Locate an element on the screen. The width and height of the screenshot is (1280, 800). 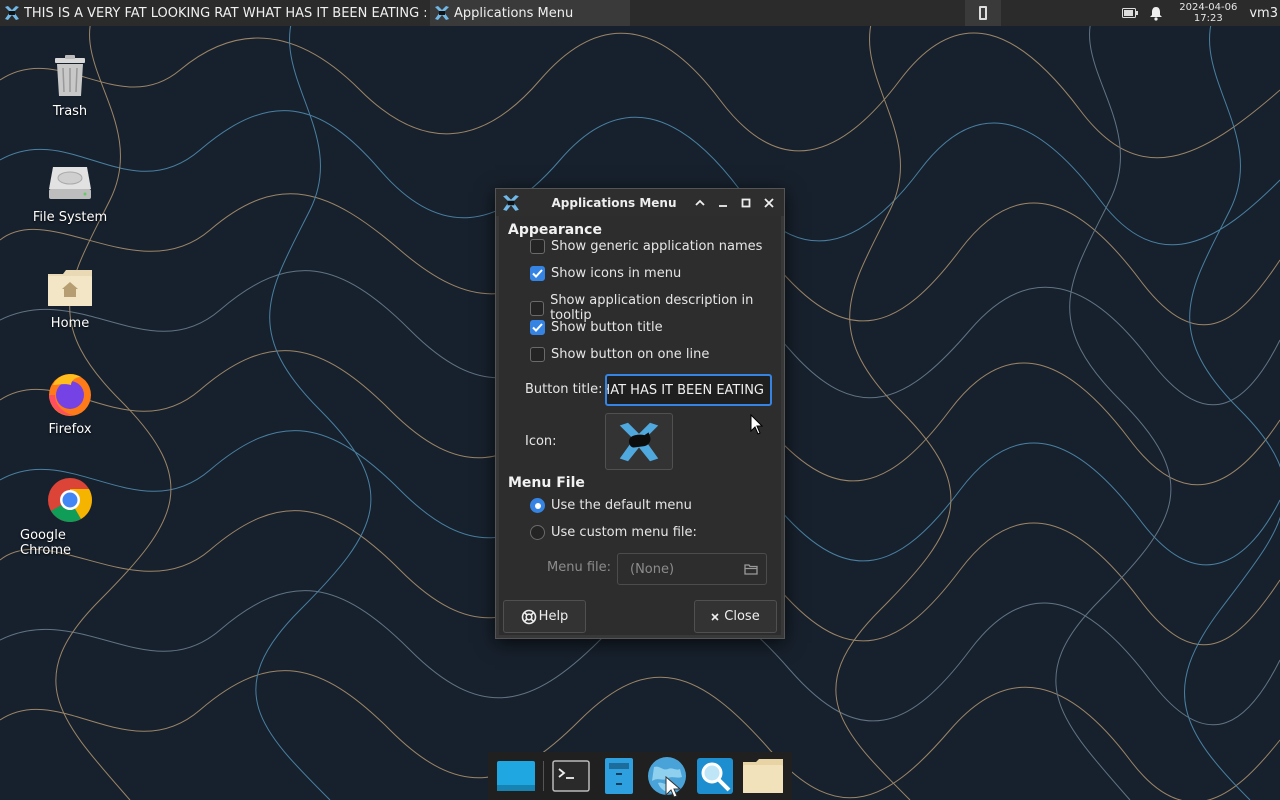
option-label: Show button on one line is located at coordinates (630, 354).